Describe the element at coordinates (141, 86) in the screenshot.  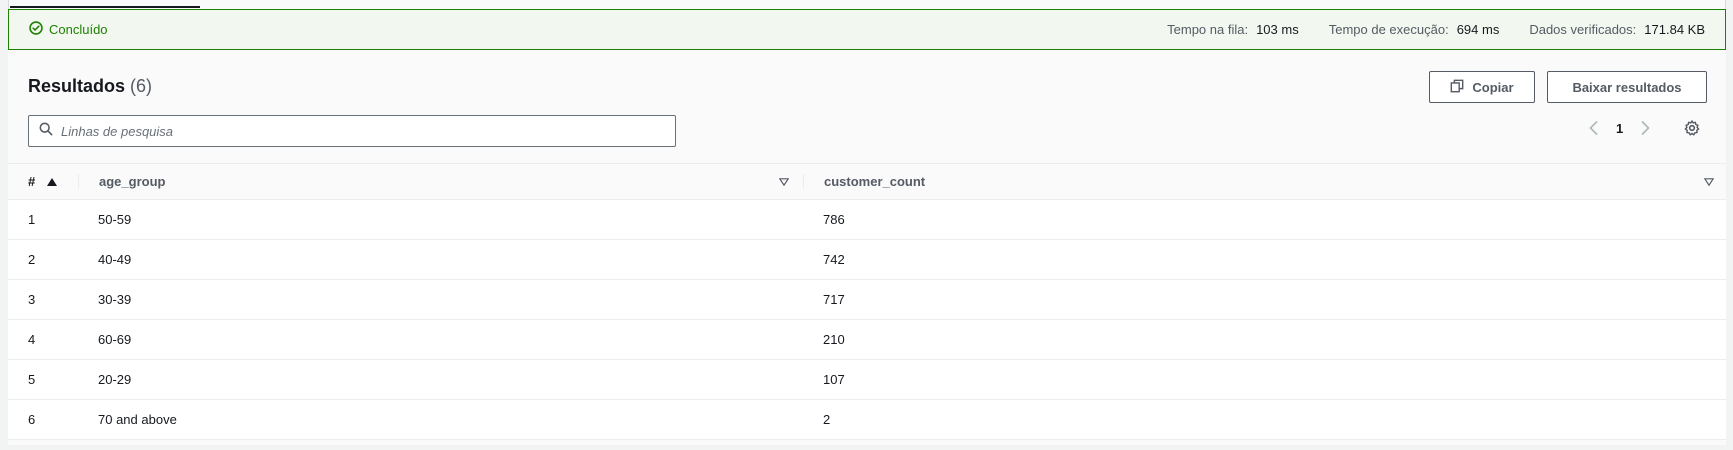
I see `results-count: (6)` at that location.